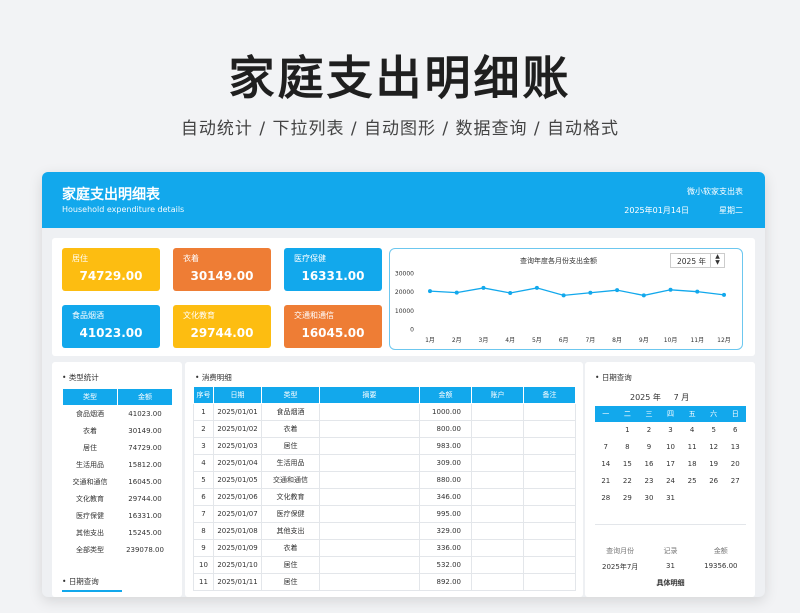 The width and height of the screenshot is (800, 613). What do you see at coordinates (237, 548) in the screenshot?
I see `detail-cell: 2025/01/09` at bounding box center [237, 548].